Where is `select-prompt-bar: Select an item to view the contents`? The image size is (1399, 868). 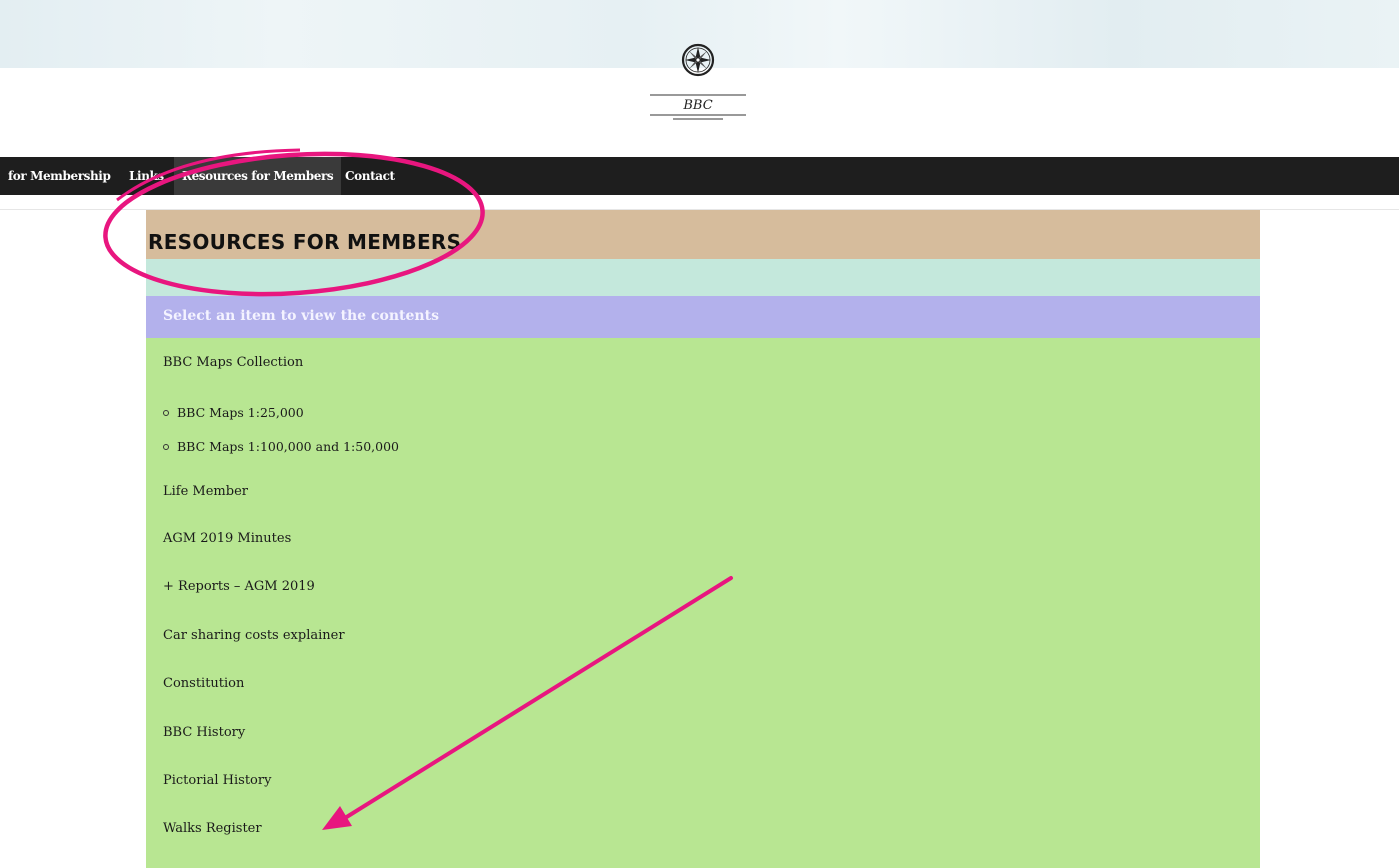 select-prompt-bar: Select an item to view the contents is located at coordinates (703, 317).